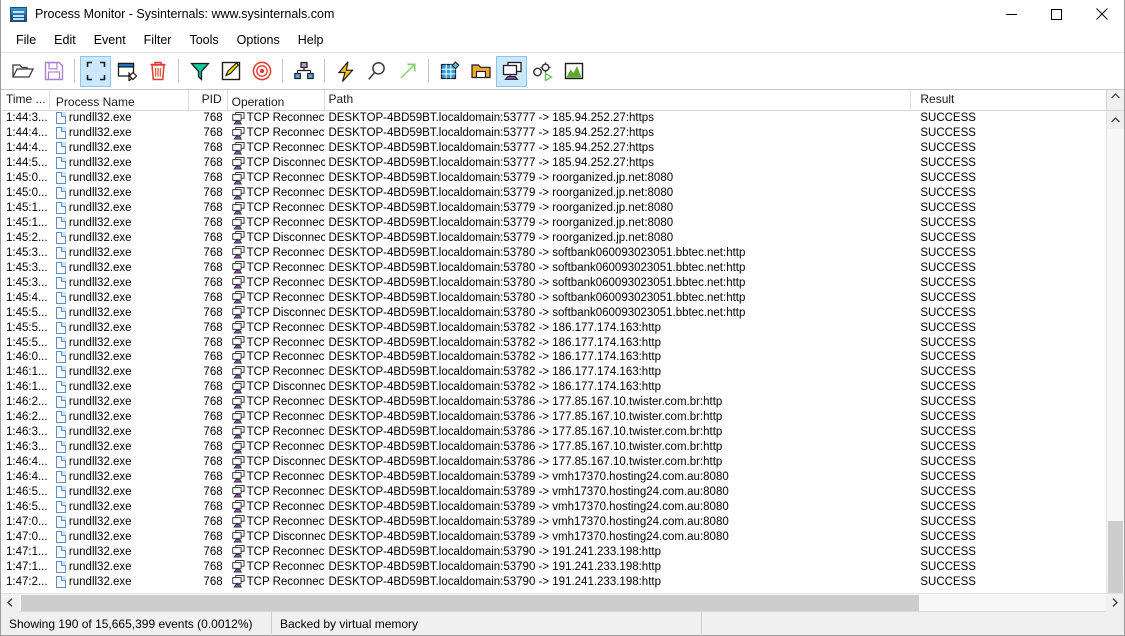 This screenshot has height=636, width=1125. I want to click on column-header-path: Path, so click(618, 100).